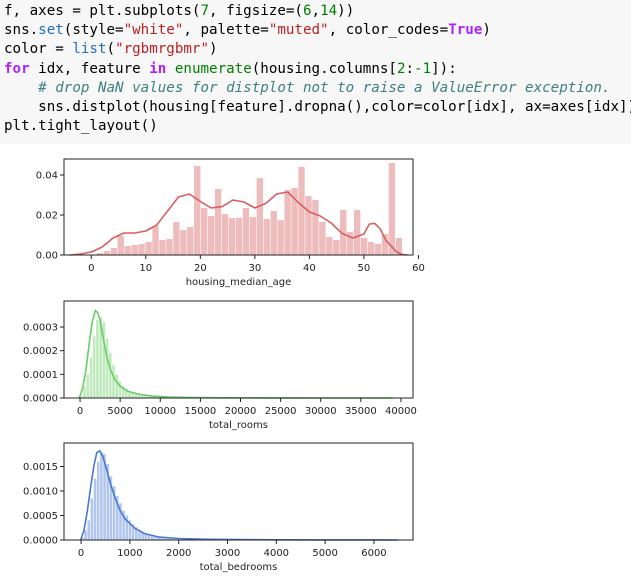 This screenshot has height=579, width=631. I want to click on x-tick-label: 2000, so click(178, 553).